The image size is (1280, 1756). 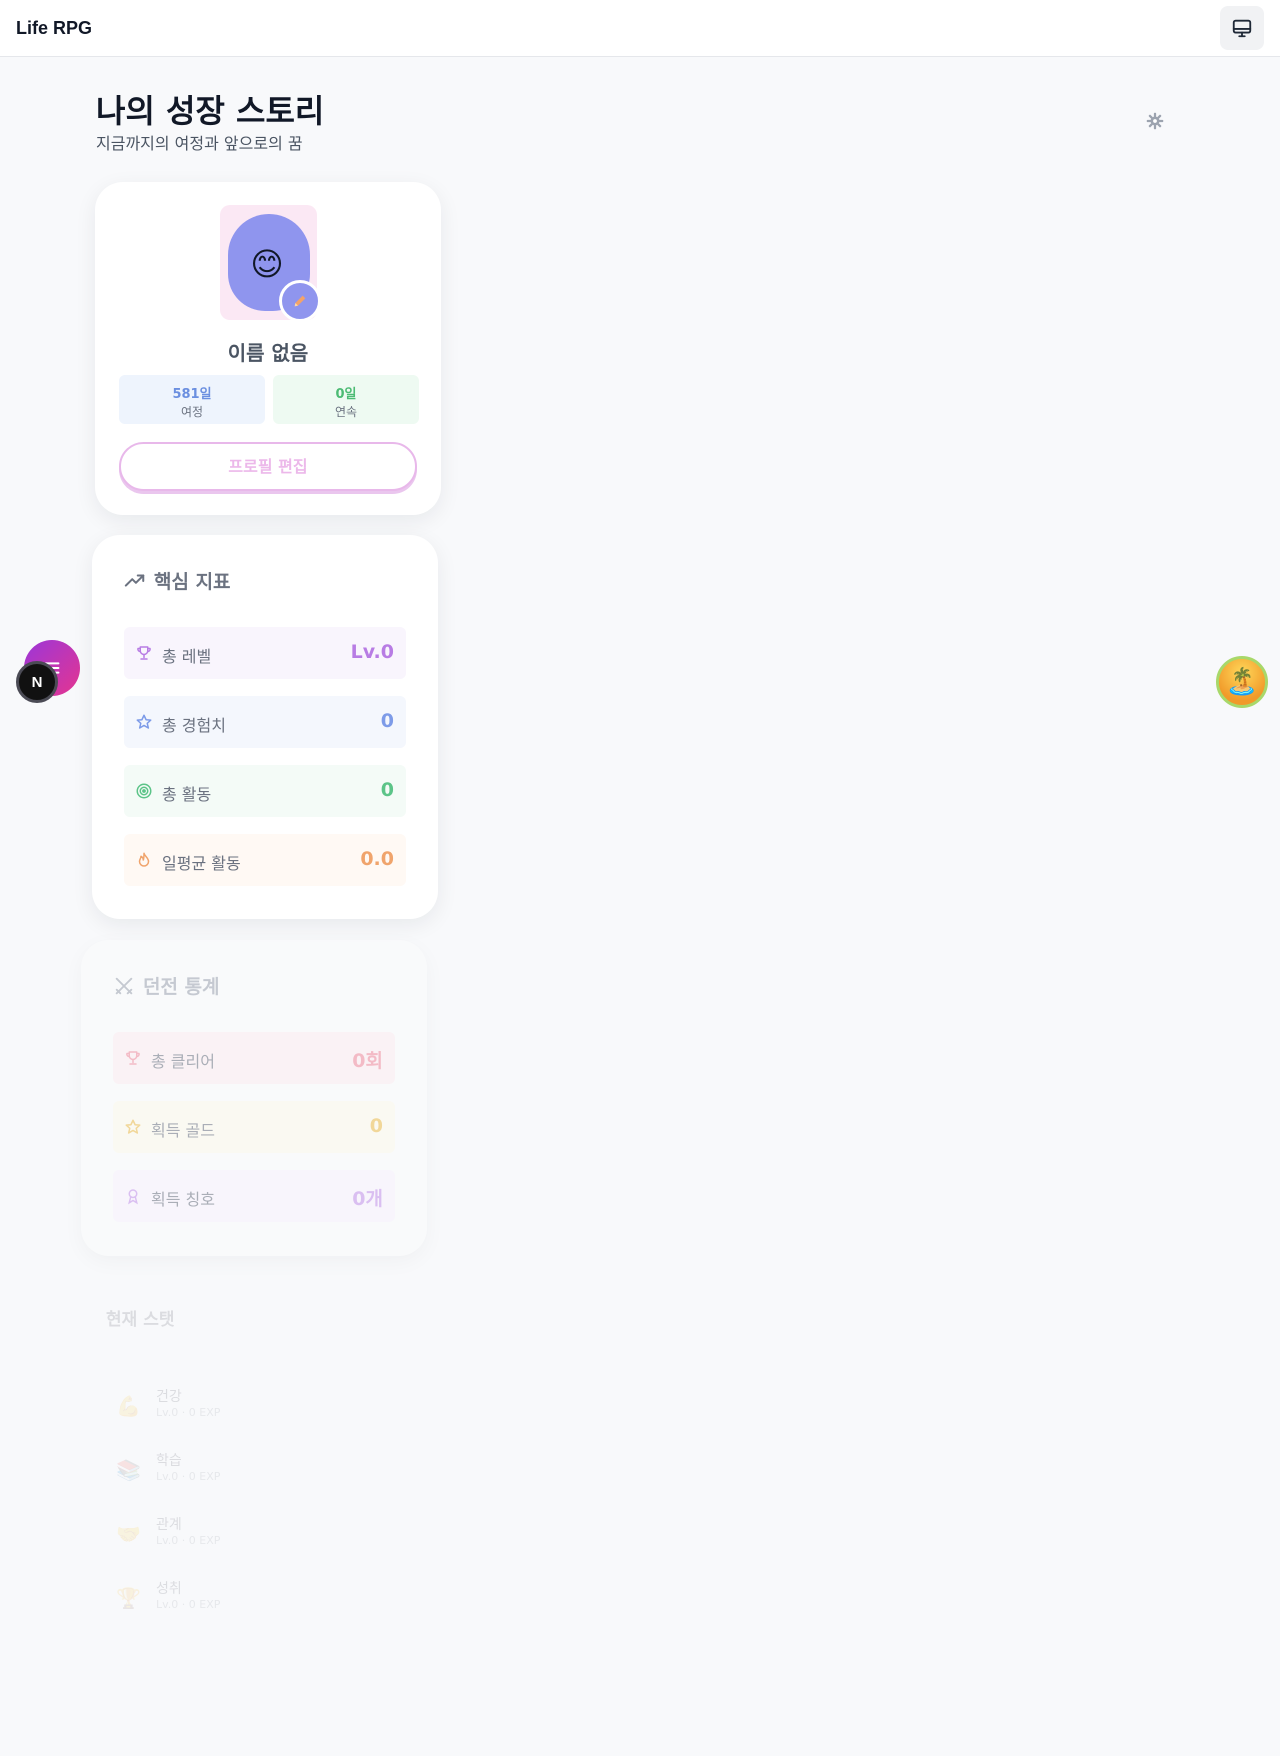 What do you see at coordinates (187, 656) in the screenshot?
I see `metric-label: 총 레벨` at bounding box center [187, 656].